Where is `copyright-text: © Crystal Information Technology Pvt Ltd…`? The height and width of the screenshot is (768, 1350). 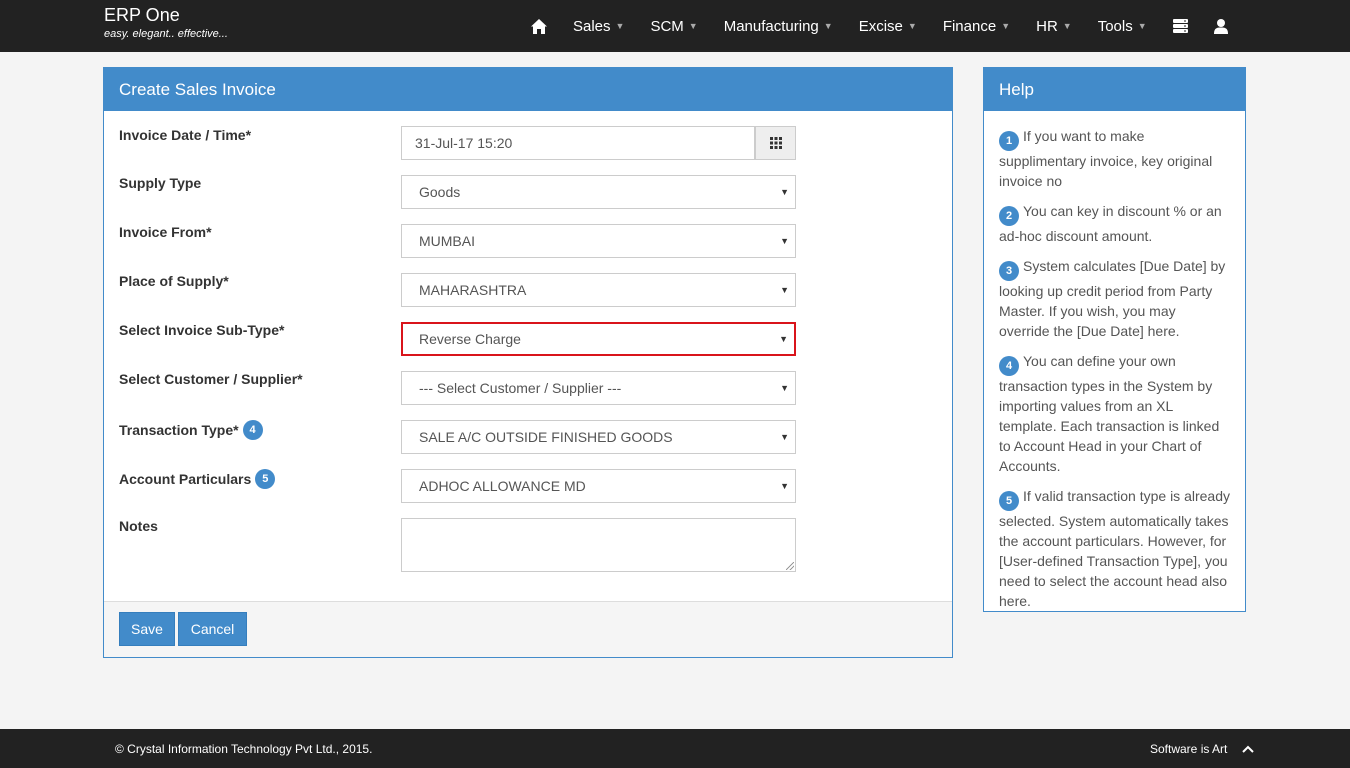 copyright-text: © Crystal Information Technology Pvt Ltd… is located at coordinates (244, 748).